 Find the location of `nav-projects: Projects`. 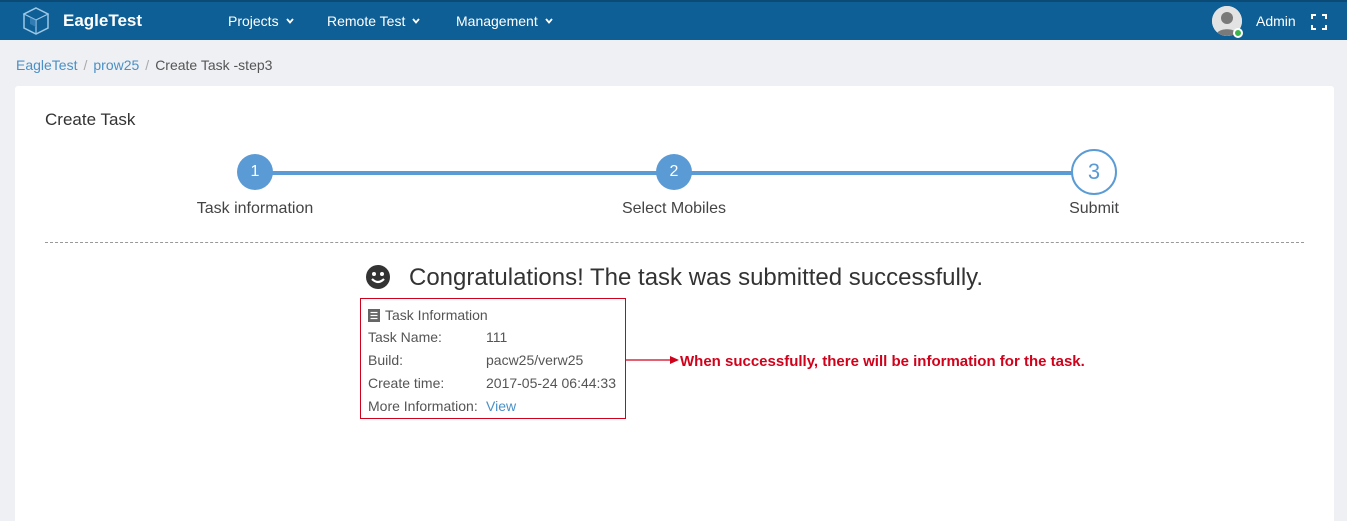

nav-projects: Projects is located at coordinates (261, 21).